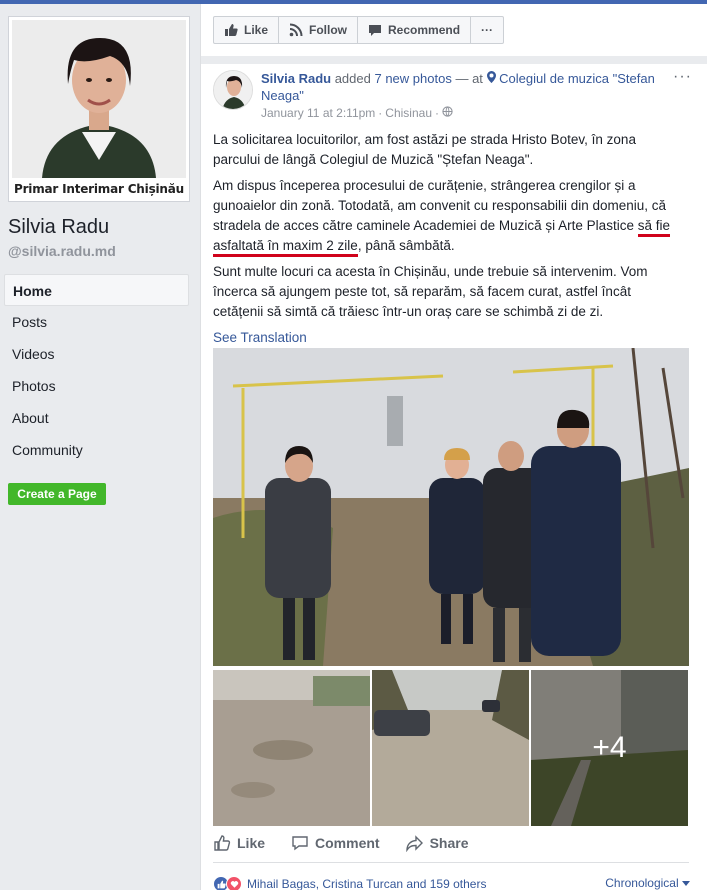 The width and height of the screenshot is (707, 890). What do you see at coordinates (318, 113) in the screenshot?
I see `post-date-link: January 11 at 2:11pm` at bounding box center [318, 113].